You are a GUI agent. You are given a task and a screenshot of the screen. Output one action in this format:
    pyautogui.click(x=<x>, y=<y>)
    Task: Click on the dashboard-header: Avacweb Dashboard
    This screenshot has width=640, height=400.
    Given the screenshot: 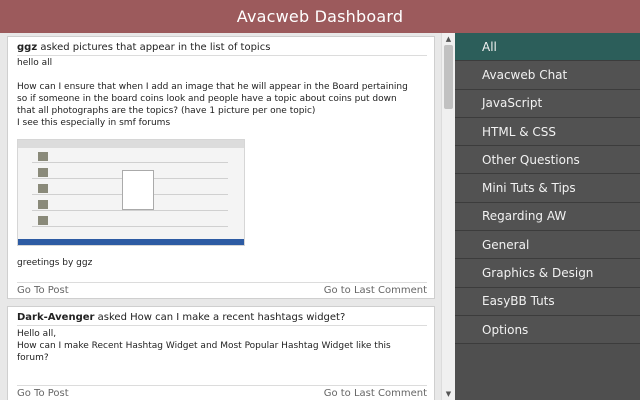 What is the action you would take?
    pyautogui.click(x=320, y=16)
    